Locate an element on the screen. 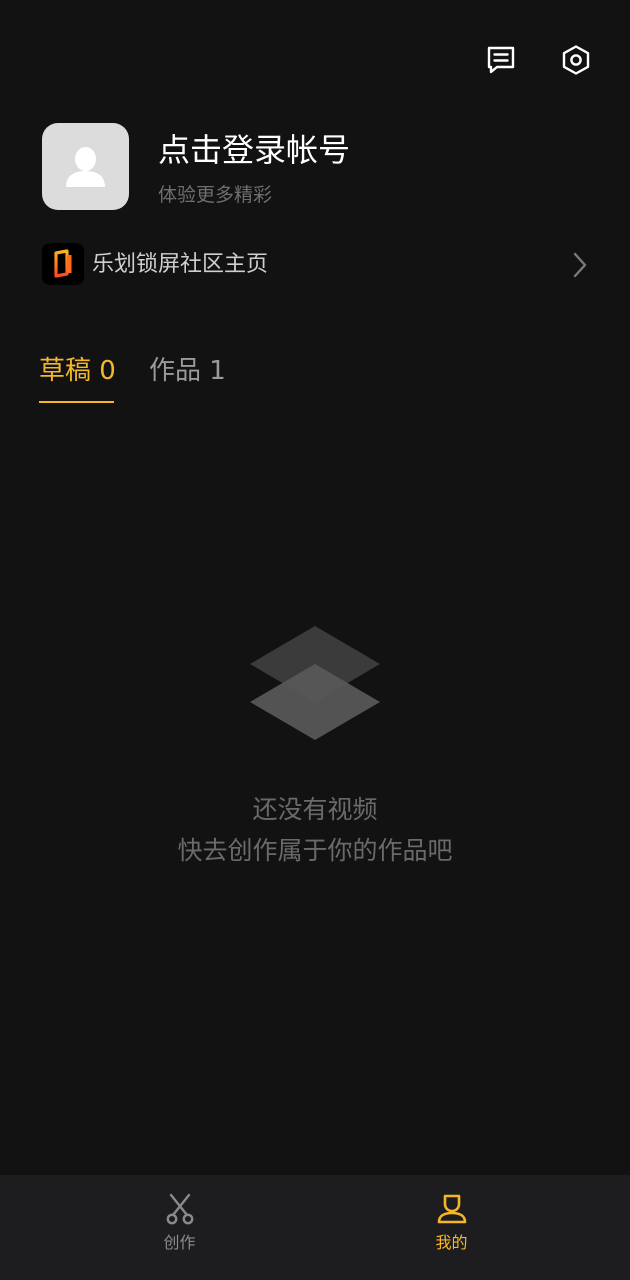  active-tab-indicator is located at coordinates (76, 402).